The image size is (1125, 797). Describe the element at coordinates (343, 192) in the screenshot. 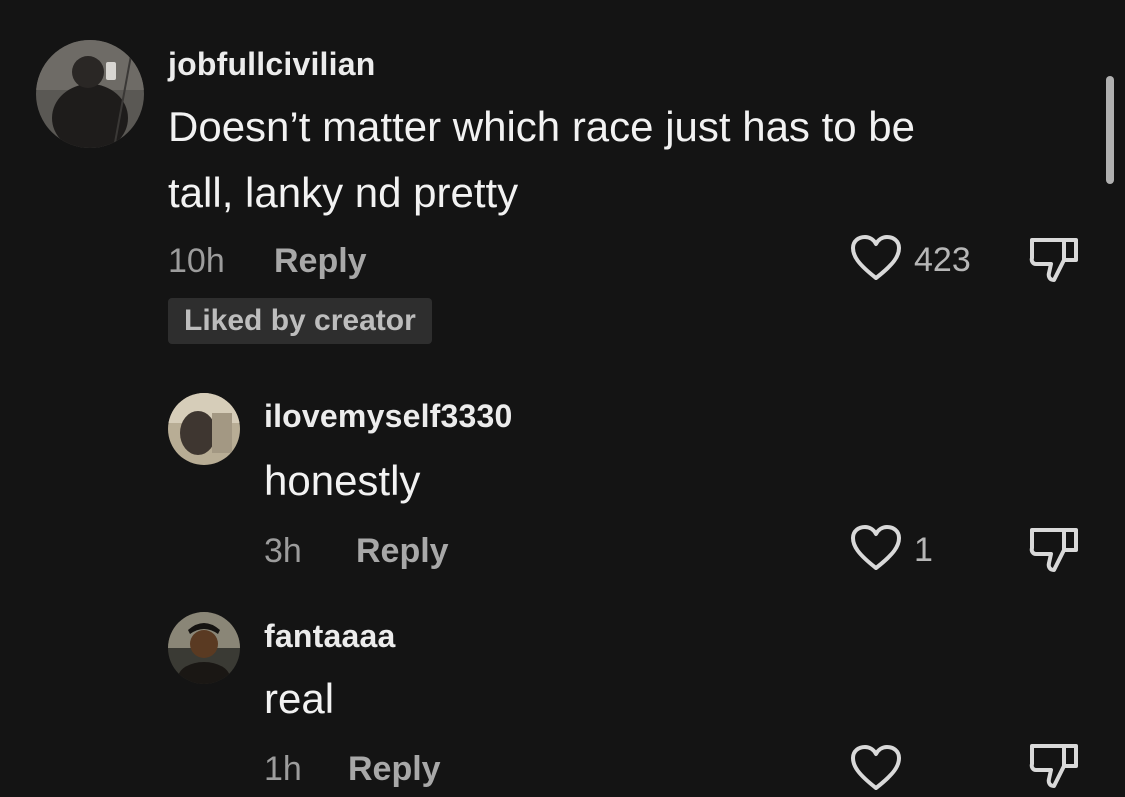

I see `comment-text-line-2: tall, lanky nd pretty` at that location.